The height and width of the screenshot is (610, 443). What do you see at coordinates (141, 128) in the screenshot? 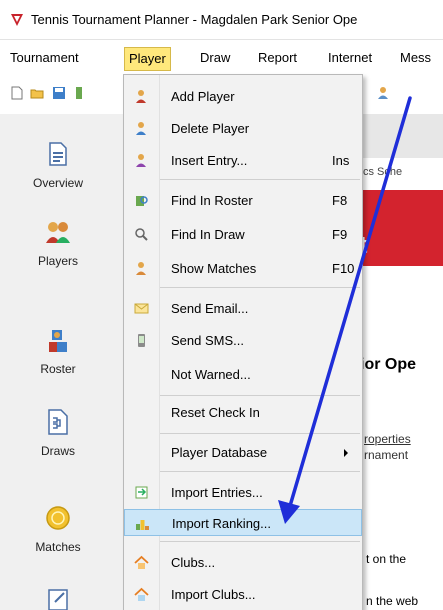
I see `delete-player-icon` at bounding box center [141, 128].